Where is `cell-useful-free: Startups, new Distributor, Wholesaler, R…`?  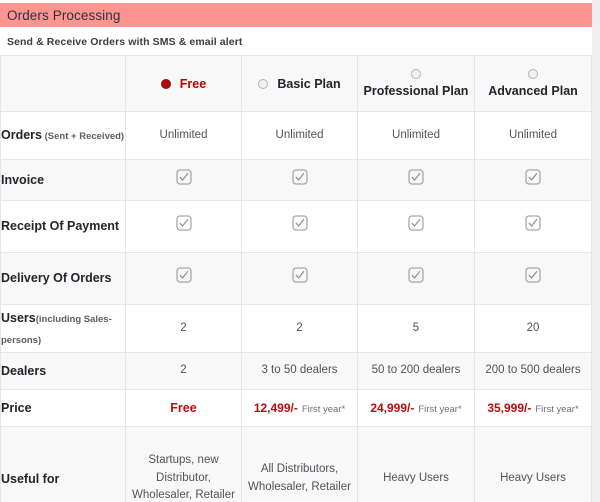 cell-useful-free: Startups, new Distributor, Wholesaler, R… is located at coordinates (183, 464).